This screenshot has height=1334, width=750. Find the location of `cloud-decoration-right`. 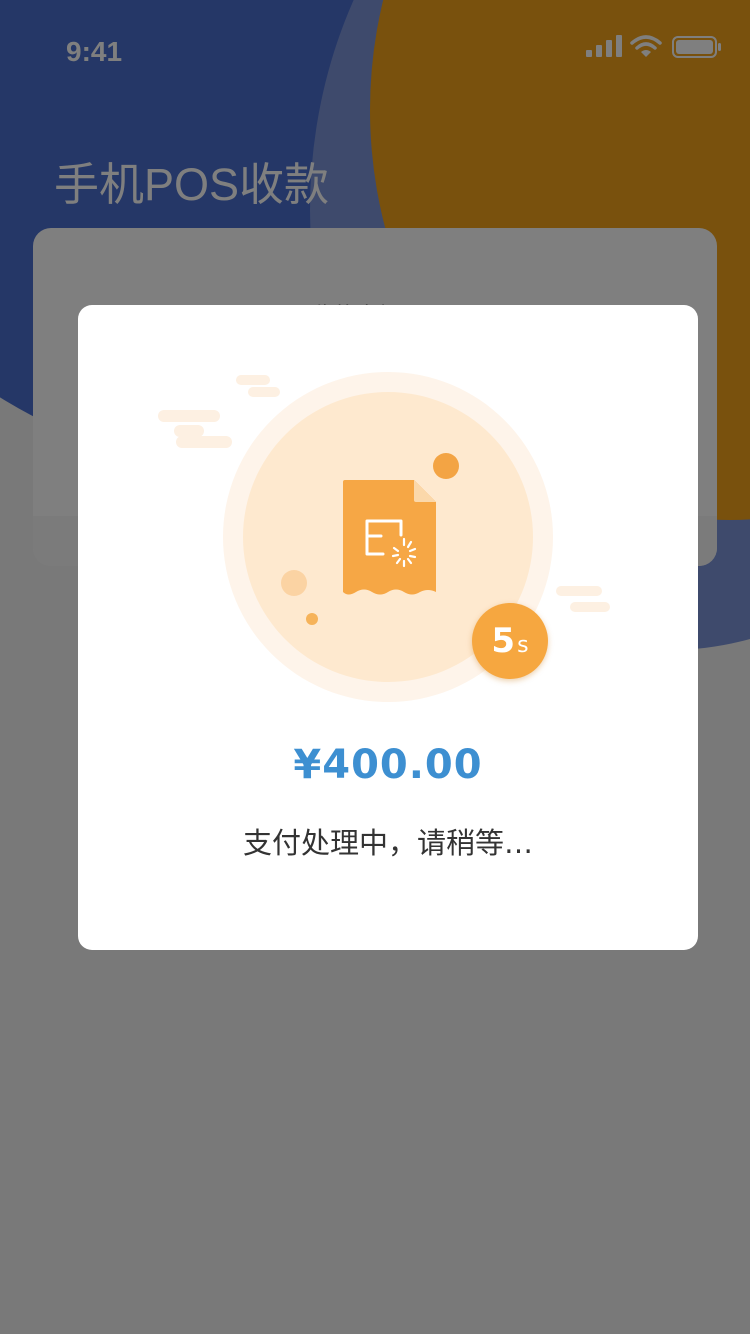

cloud-decoration-right is located at coordinates (583, 599).